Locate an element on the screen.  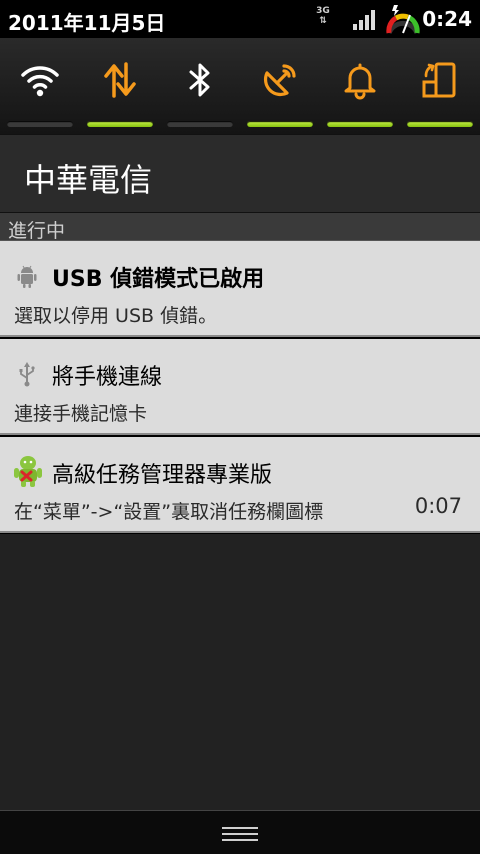
wifi-toggle is located at coordinates (40, 86).